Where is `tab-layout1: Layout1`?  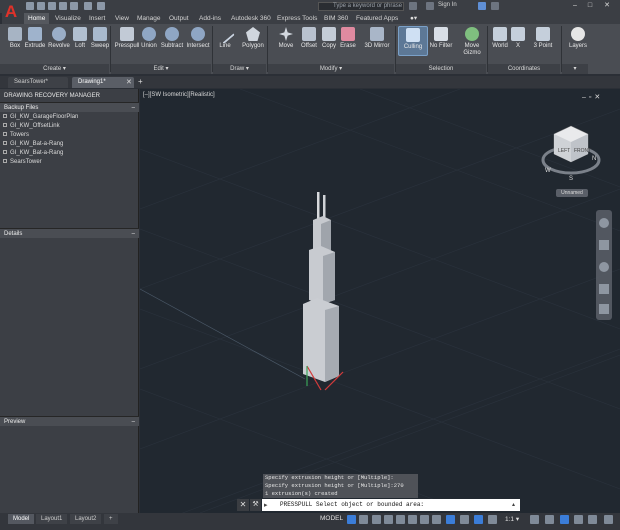 tab-layout1: Layout1 is located at coordinates (52, 519).